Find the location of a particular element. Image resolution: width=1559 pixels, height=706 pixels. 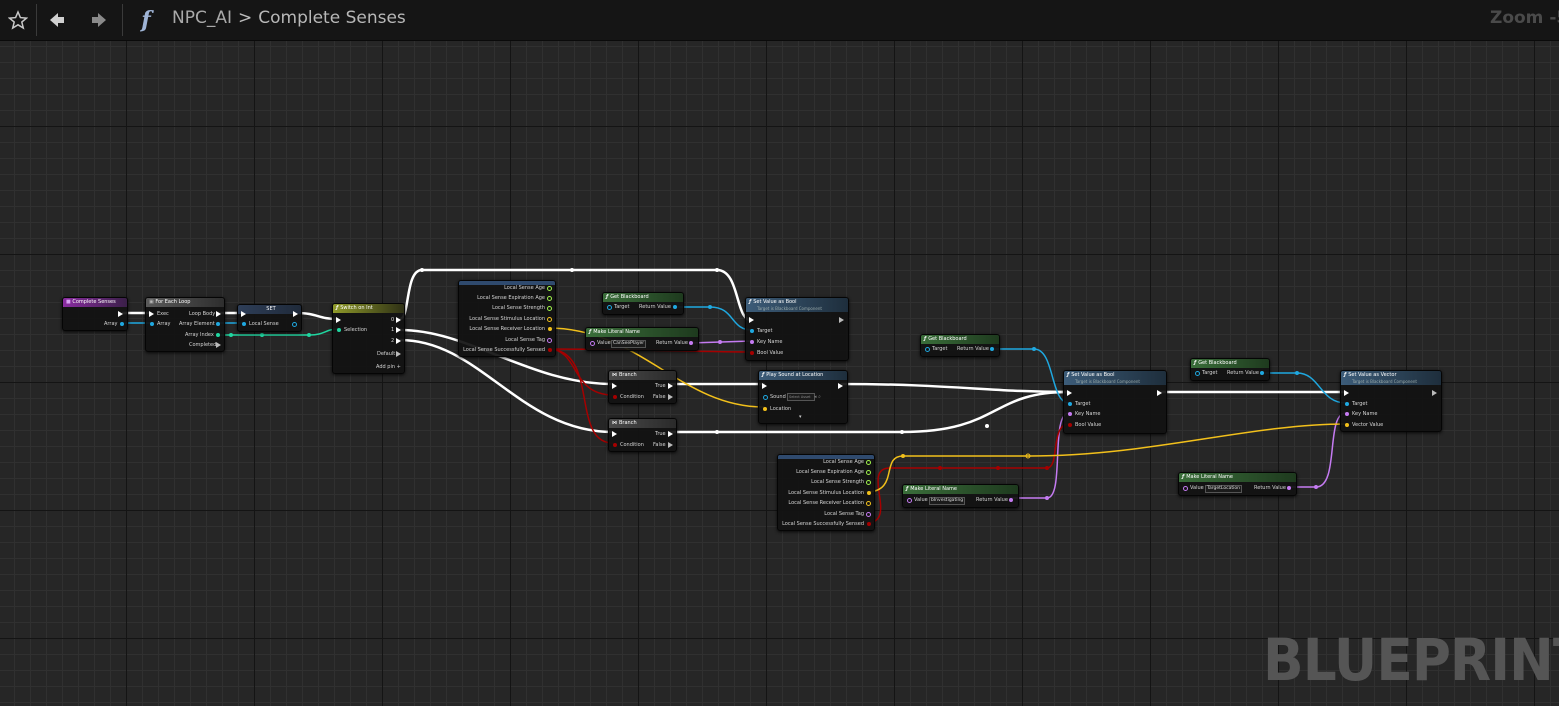

node-branch-2: ⋈ Branch Condition True False is located at coordinates (642, 435).